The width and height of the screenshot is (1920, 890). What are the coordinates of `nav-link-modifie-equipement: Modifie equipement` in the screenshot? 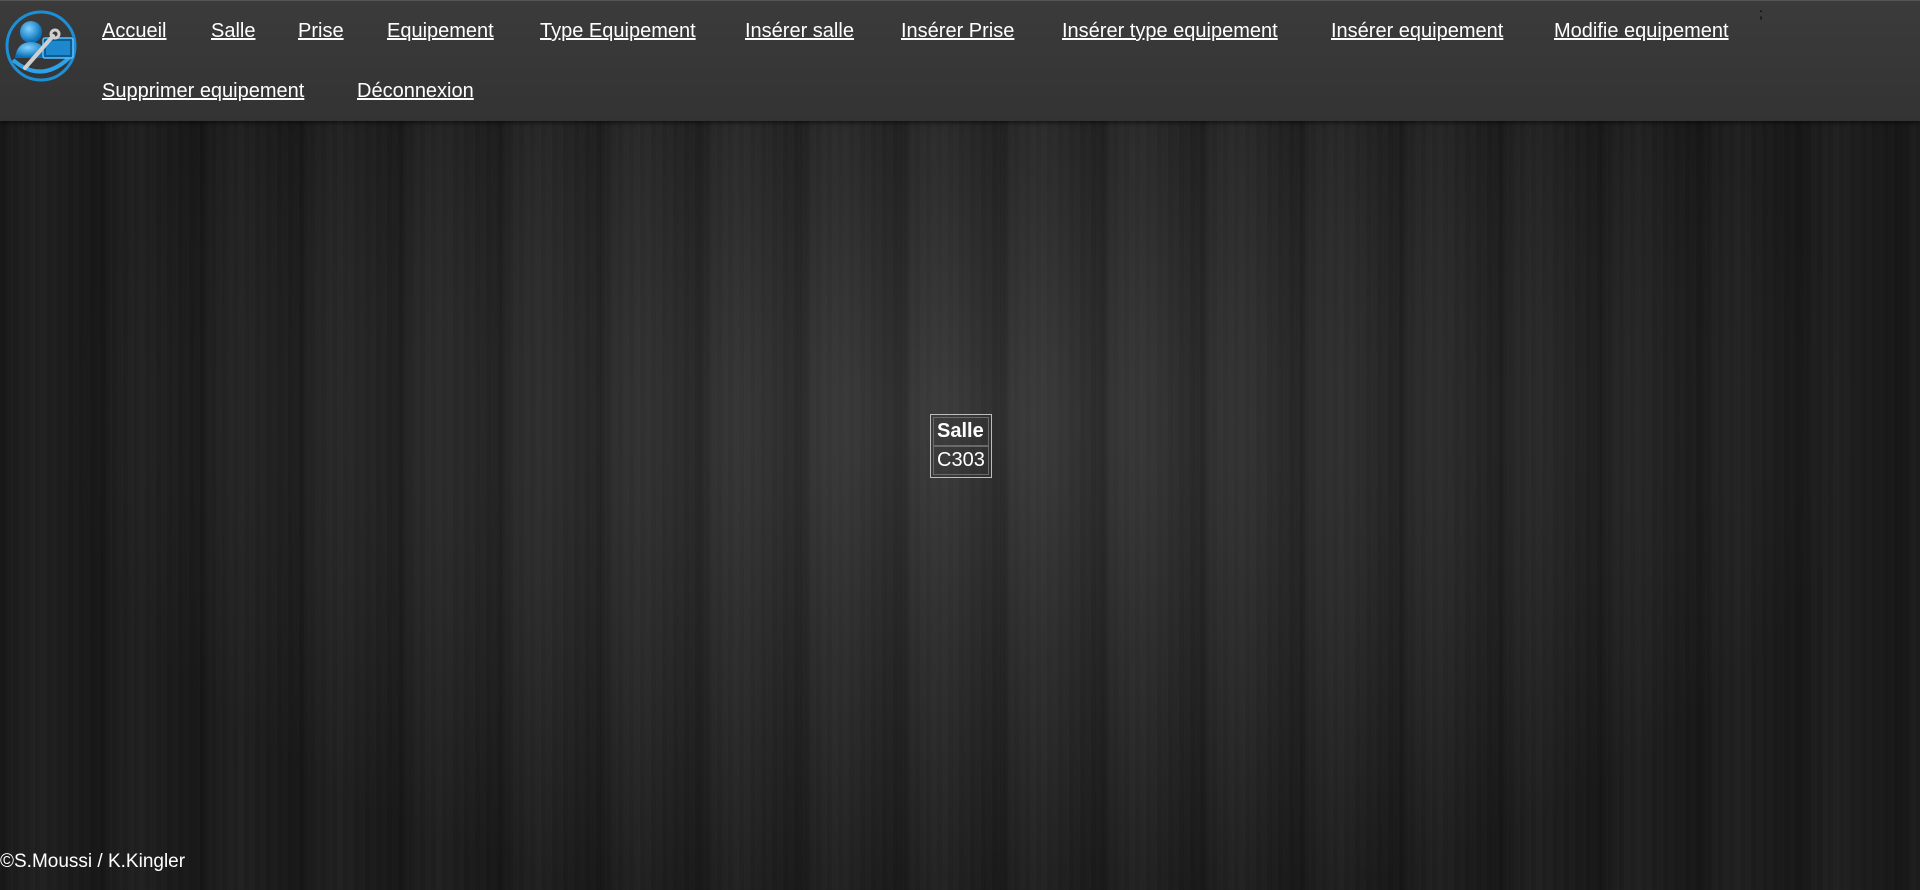 It's located at (1641, 31).